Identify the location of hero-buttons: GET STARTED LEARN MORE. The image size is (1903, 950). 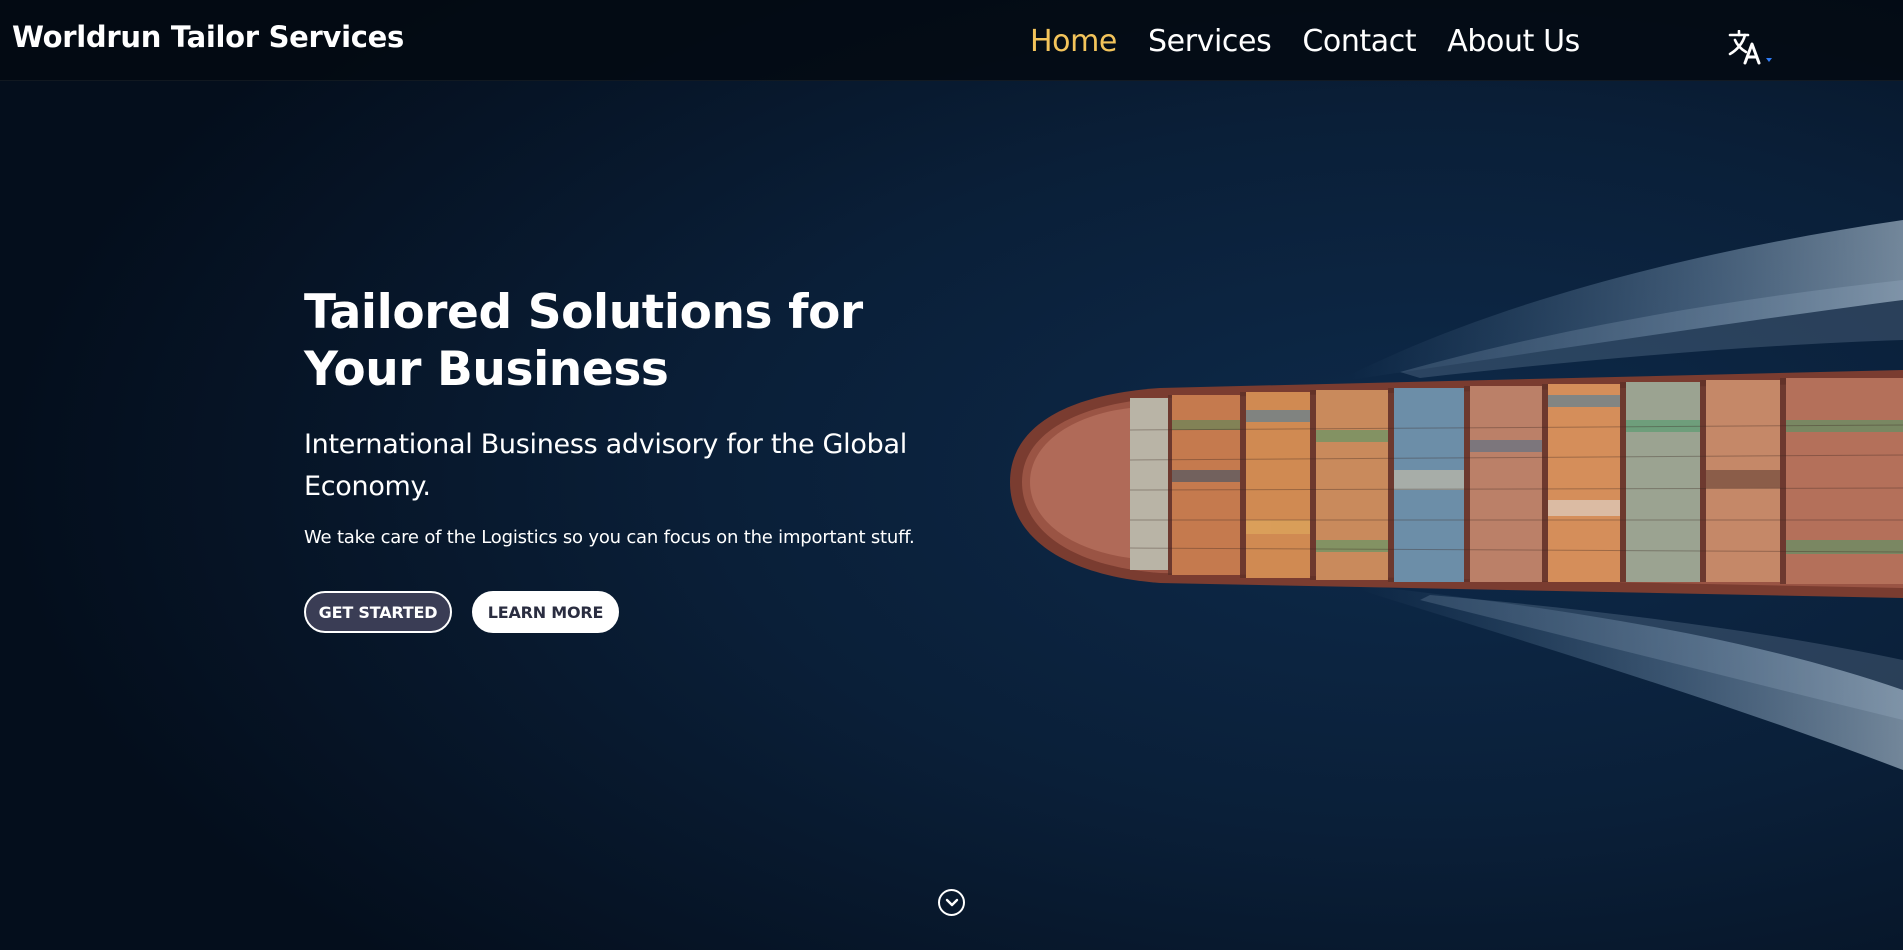
(654, 612).